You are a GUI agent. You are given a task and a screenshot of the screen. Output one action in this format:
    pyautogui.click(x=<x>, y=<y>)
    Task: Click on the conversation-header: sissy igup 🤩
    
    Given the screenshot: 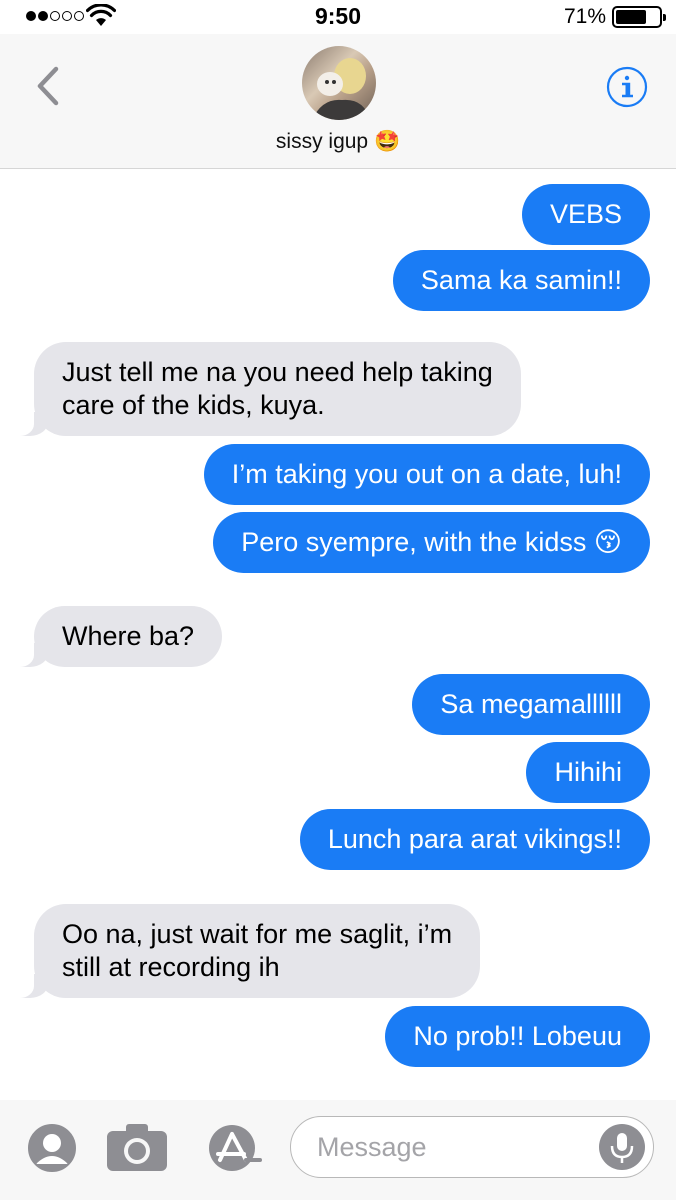 What is the action you would take?
    pyautogui.click(x=338, y=101)
    